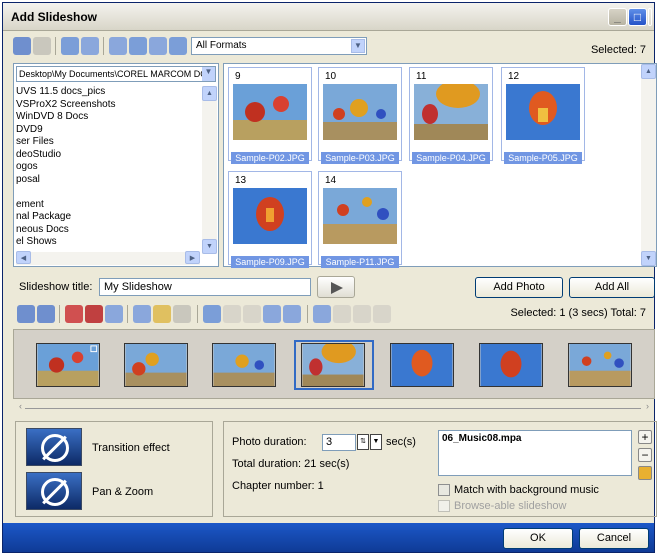 The image size is (657, 555). I want to click on add-music-button: +, so click(645, 437).